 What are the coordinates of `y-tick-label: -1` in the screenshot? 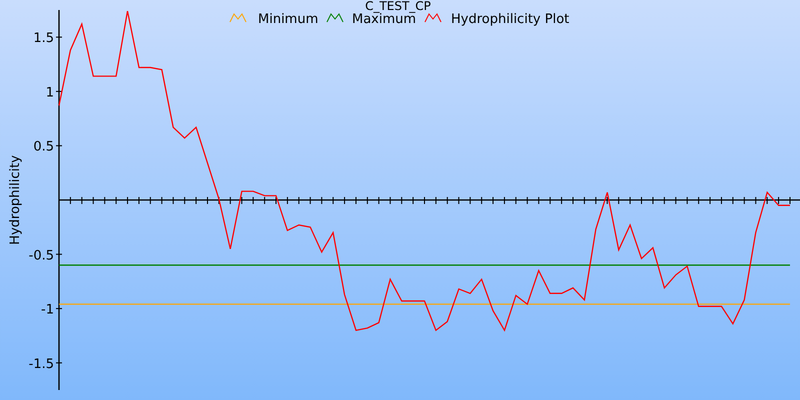 It's located at (47, 310).